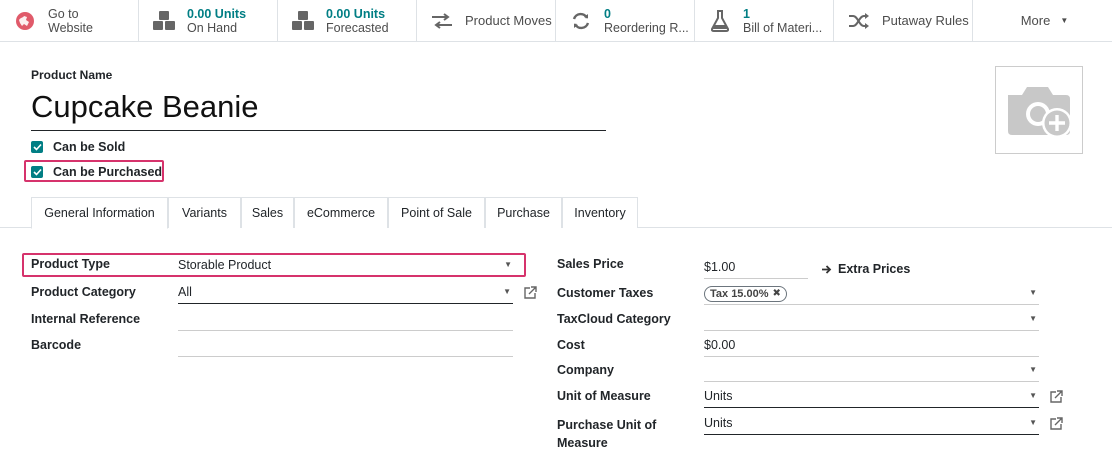  I want to click on internal-reference-label: Internal Reference, so click(86, 319).